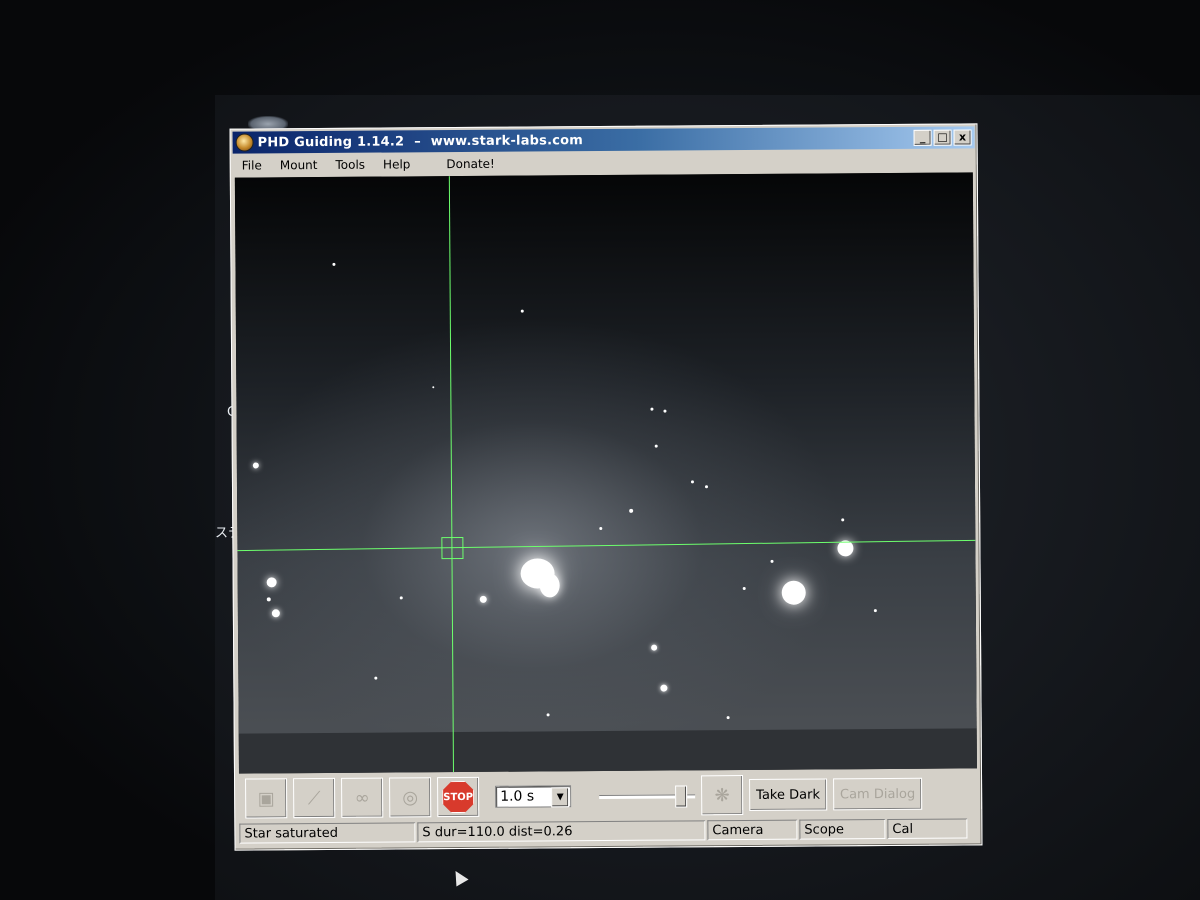  I want to click on guide-button: ◎, so click(410, 797).